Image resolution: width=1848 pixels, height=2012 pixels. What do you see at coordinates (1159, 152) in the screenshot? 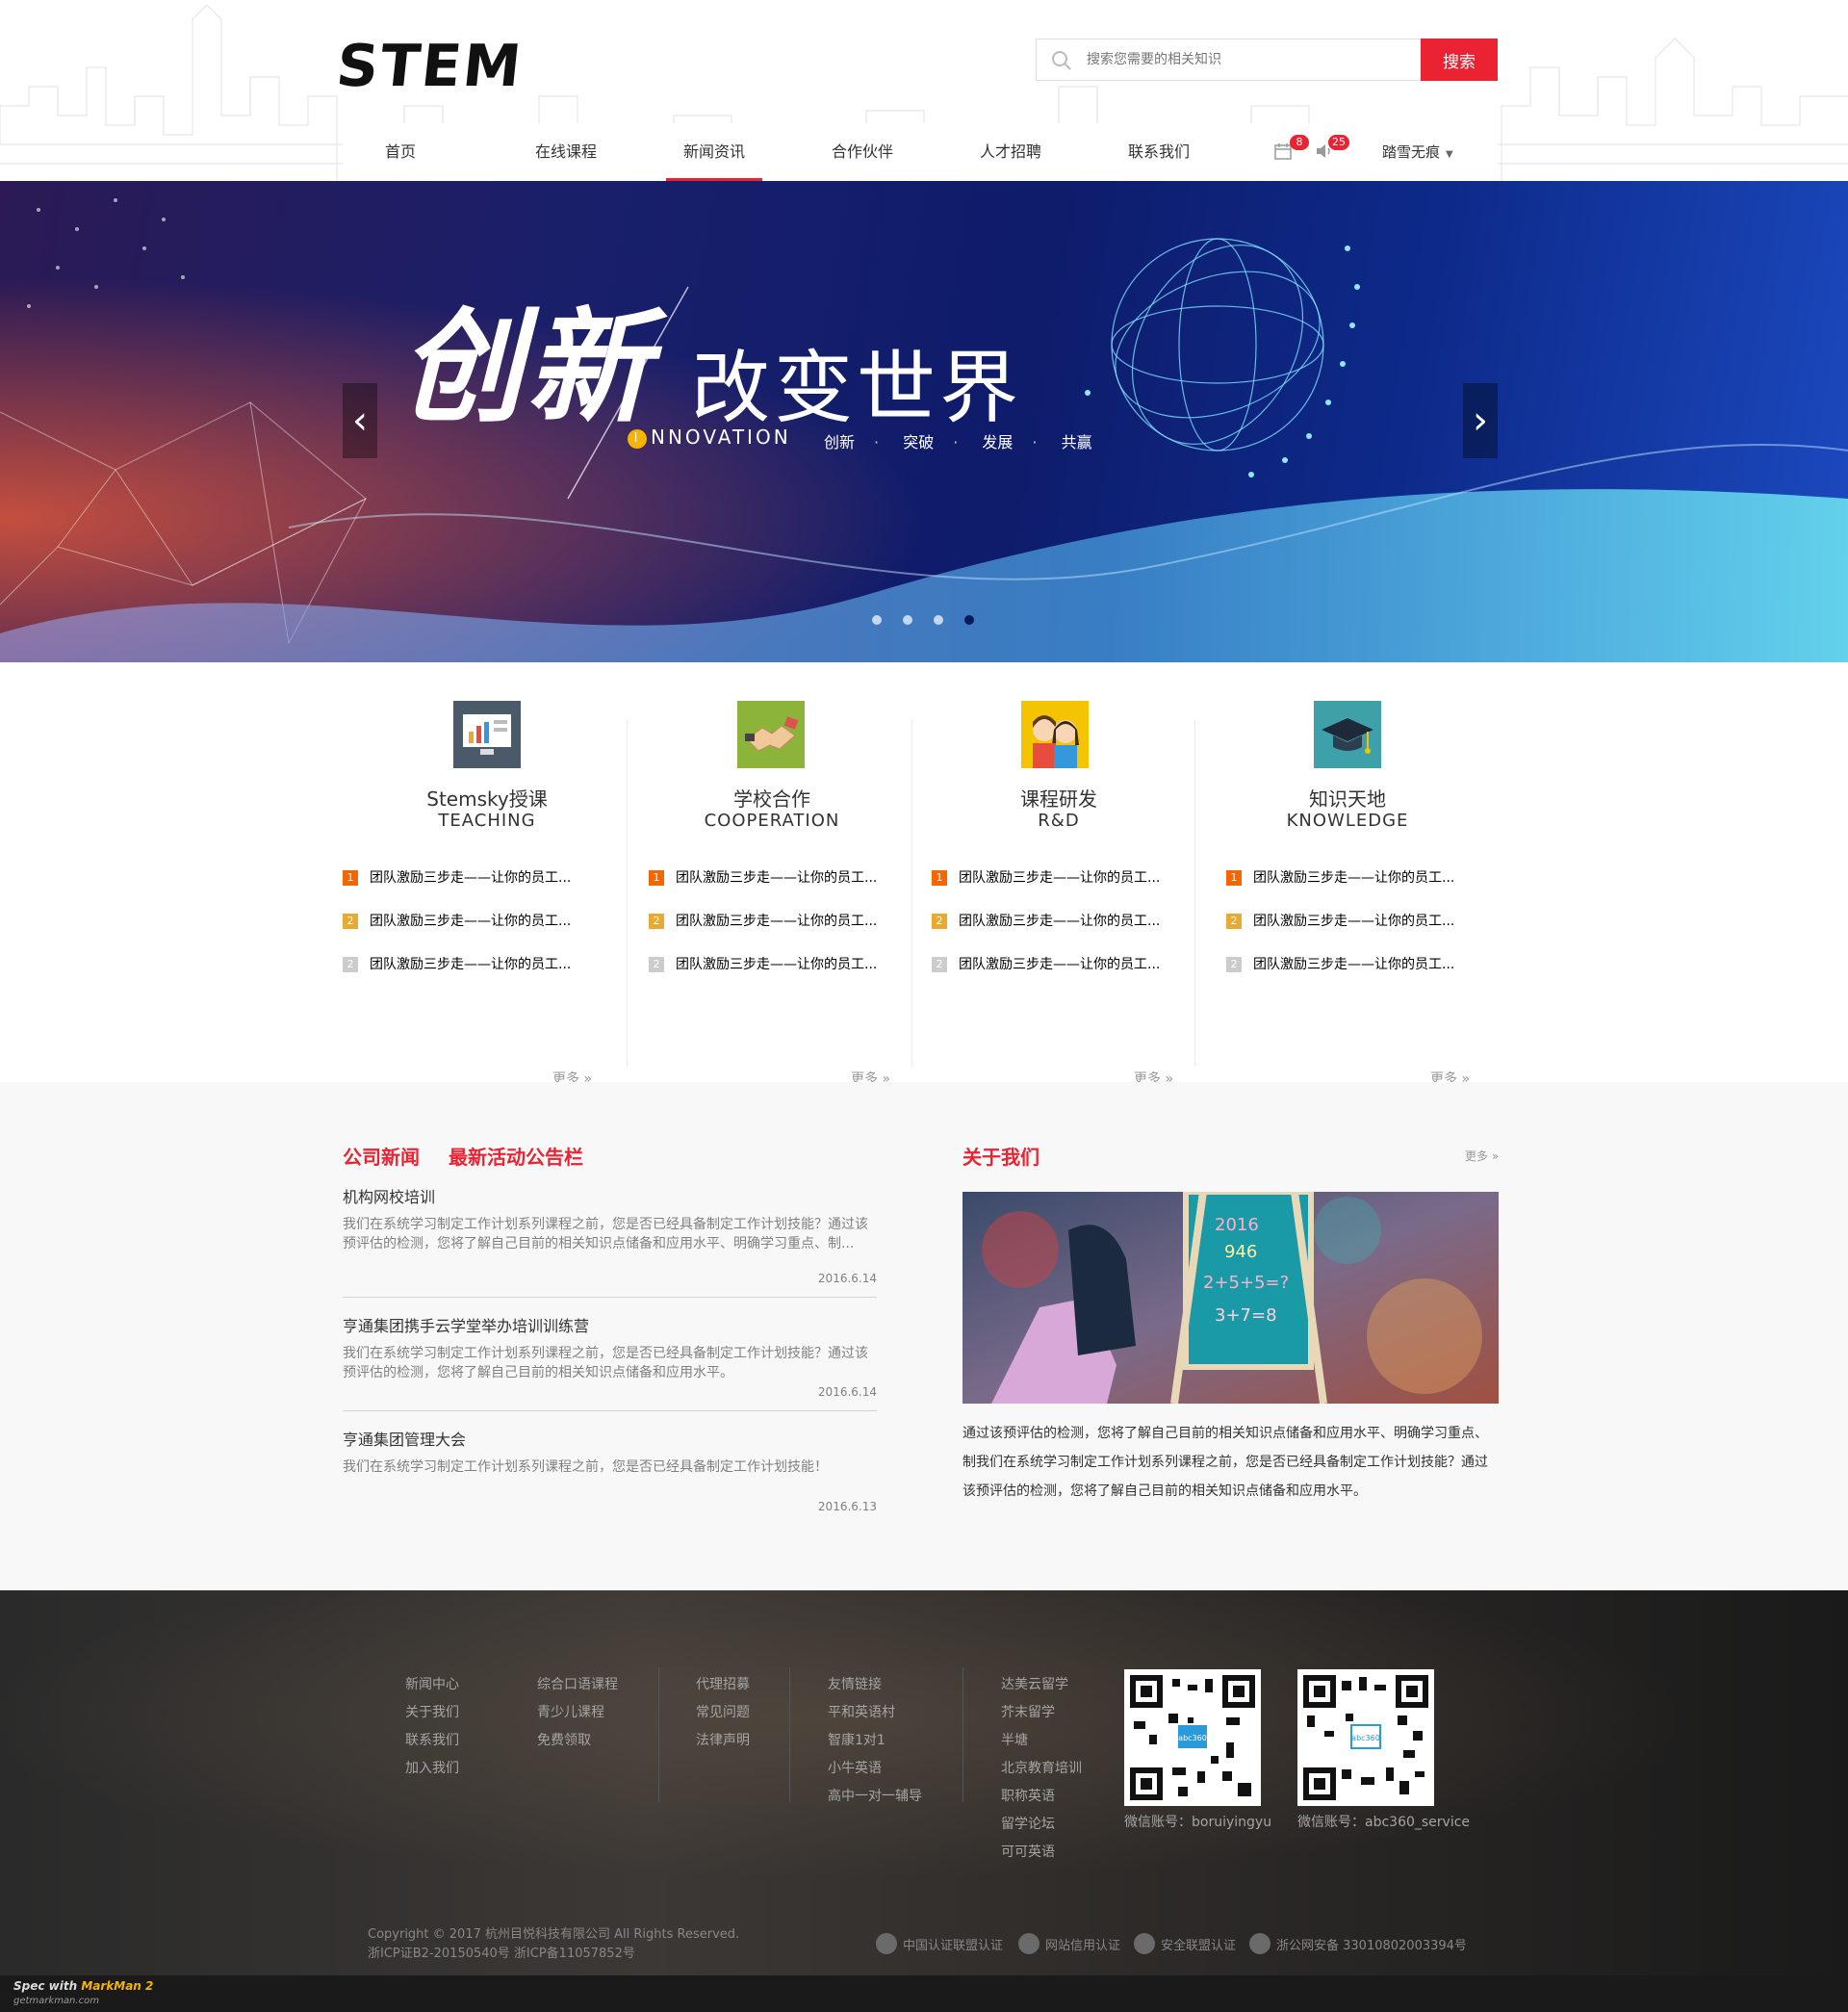
I see `nav-contact: 联系我们` at bounding box center [1159, 152].